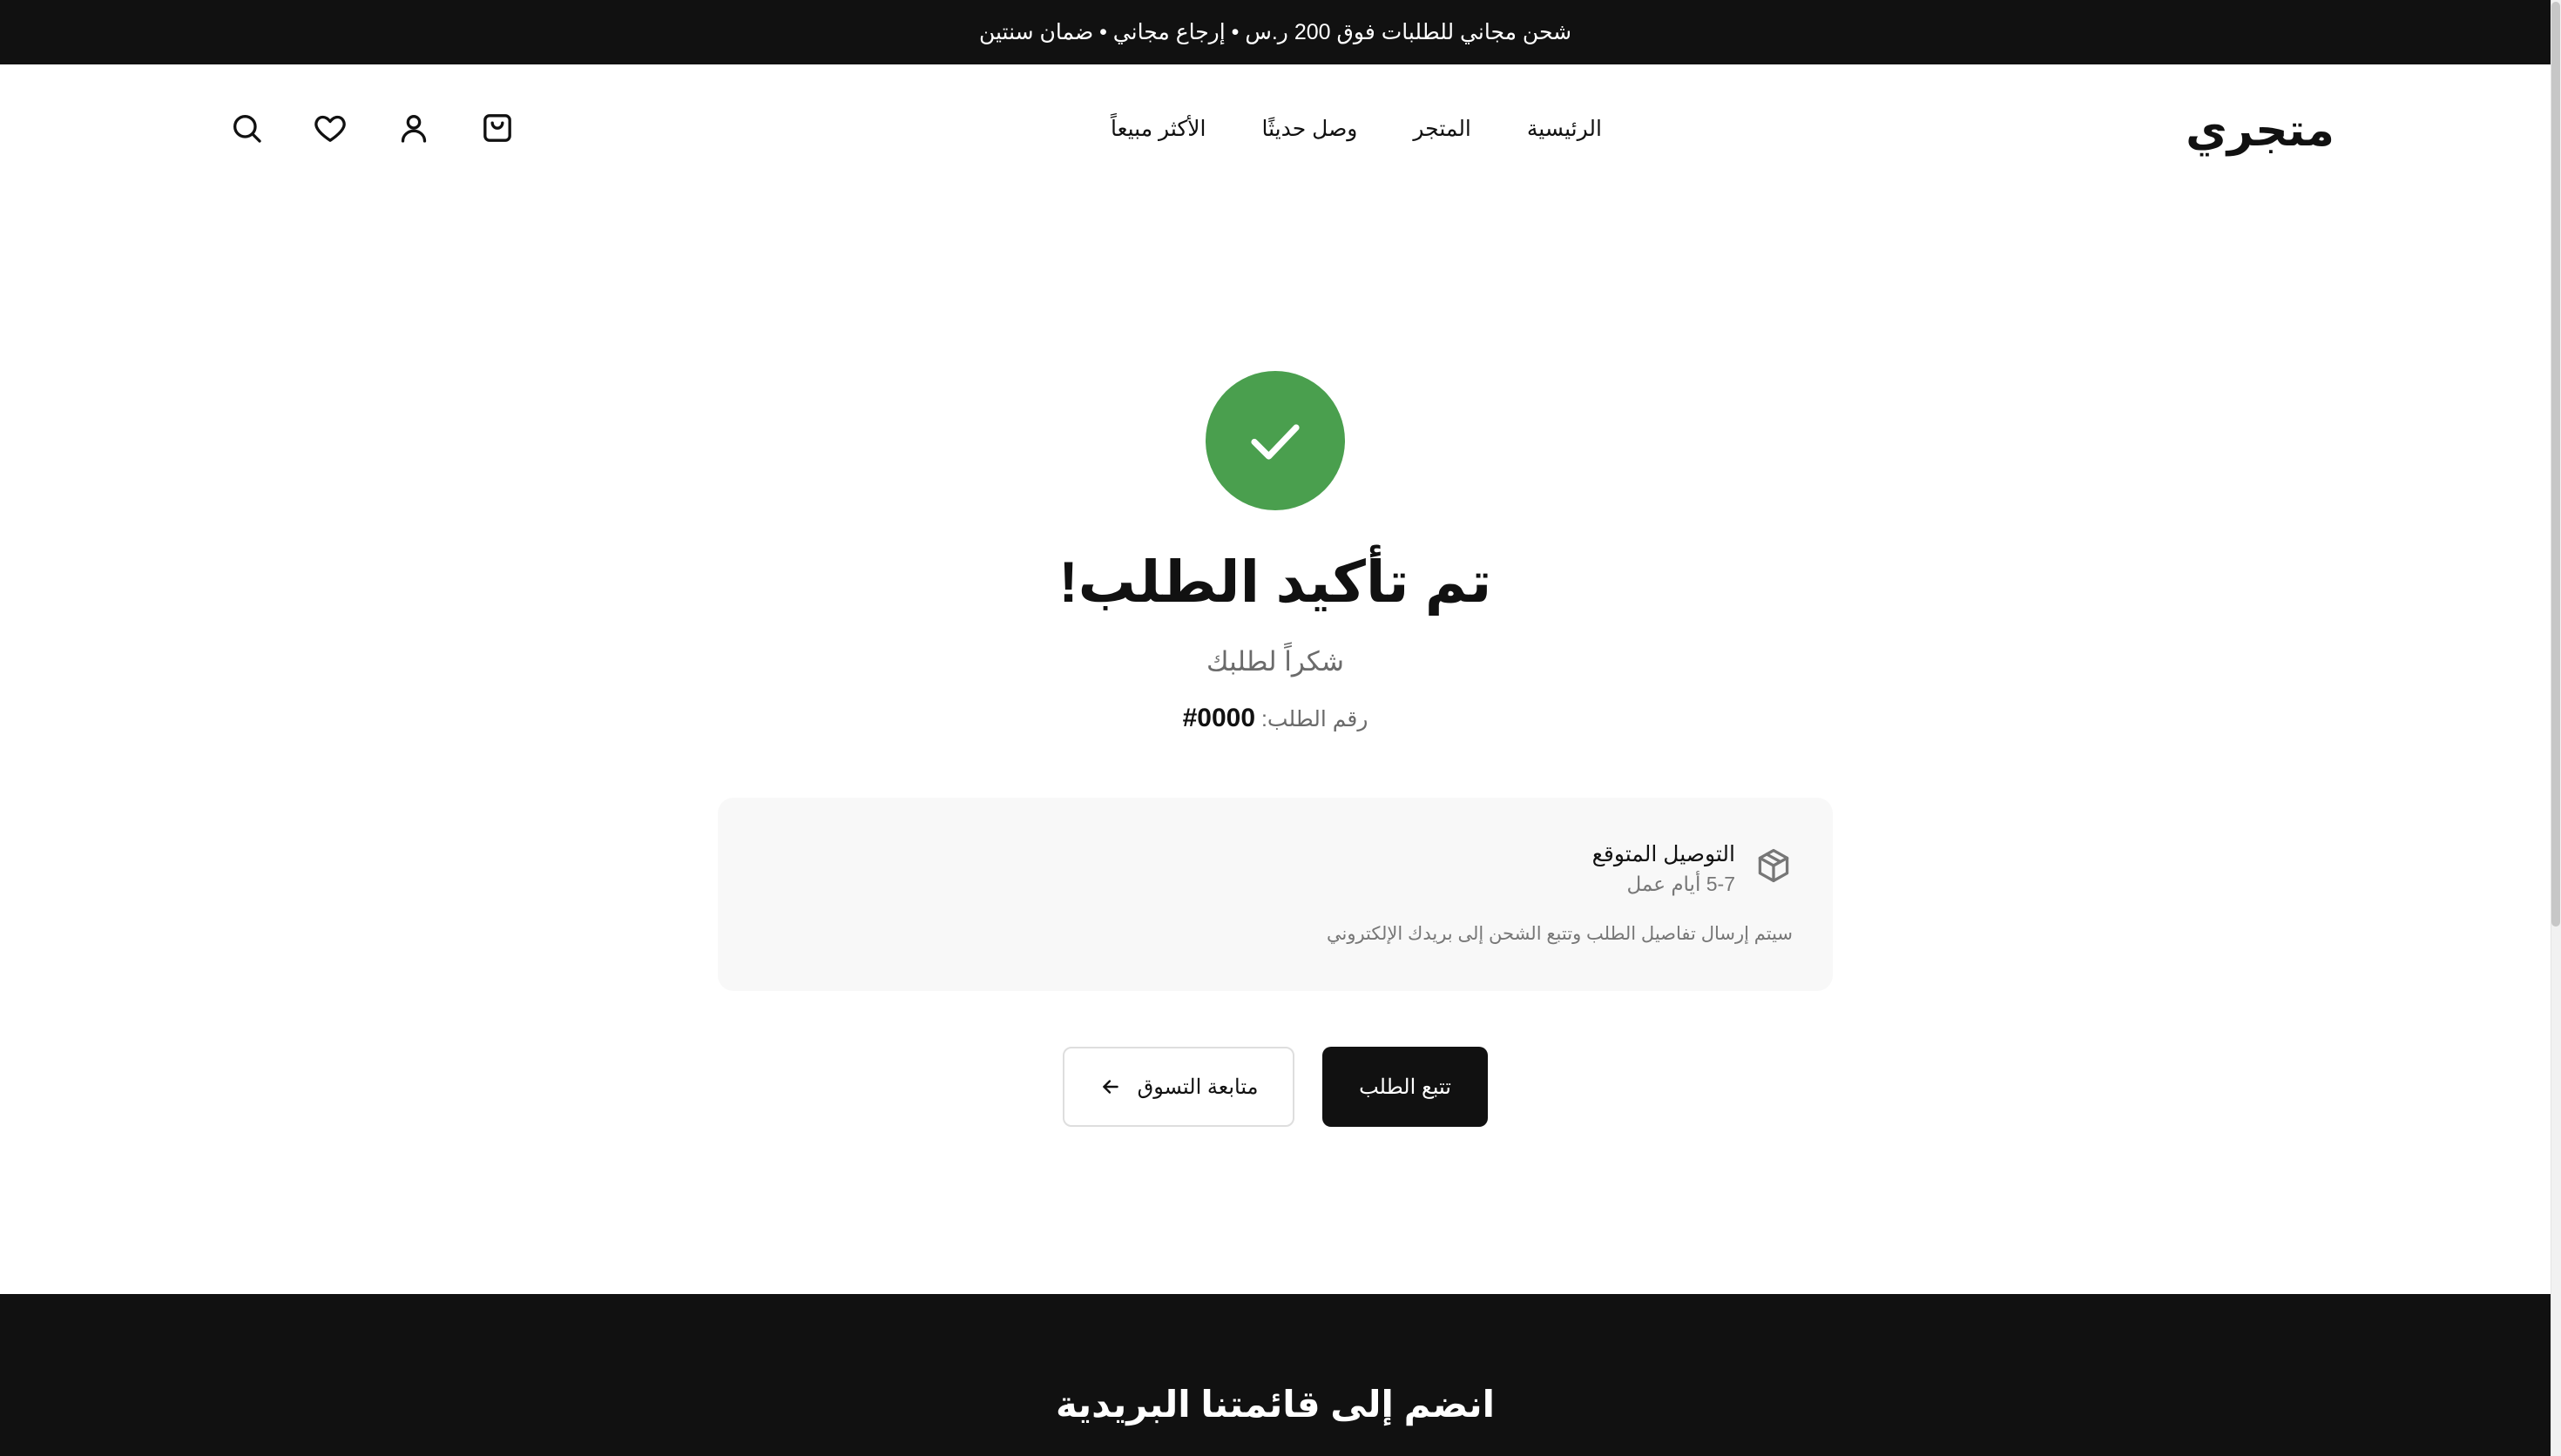  What do you see at coordinates (1275, 661) in the screenshot?
I see `thank-you-text: شكراً لطلبك` at bounding box center [1275, 661].